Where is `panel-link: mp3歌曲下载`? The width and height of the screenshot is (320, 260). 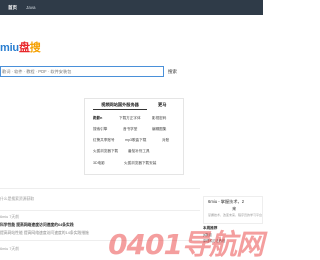 panel-link: mp3歌曲下载 is located at coordinates (135, 140).